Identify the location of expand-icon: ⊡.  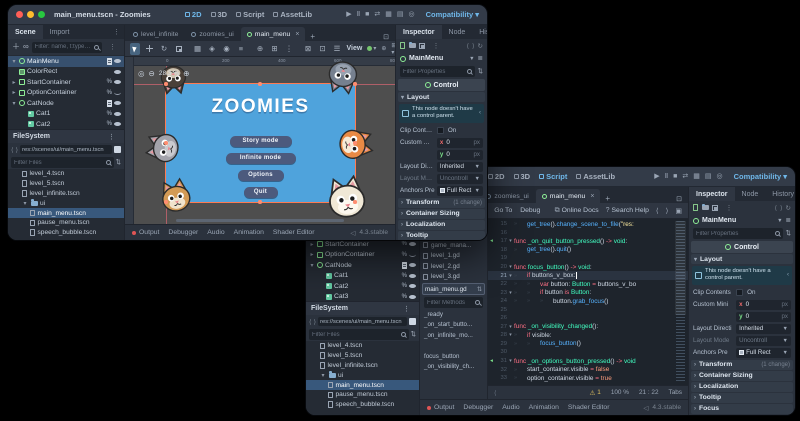
(679, 199).